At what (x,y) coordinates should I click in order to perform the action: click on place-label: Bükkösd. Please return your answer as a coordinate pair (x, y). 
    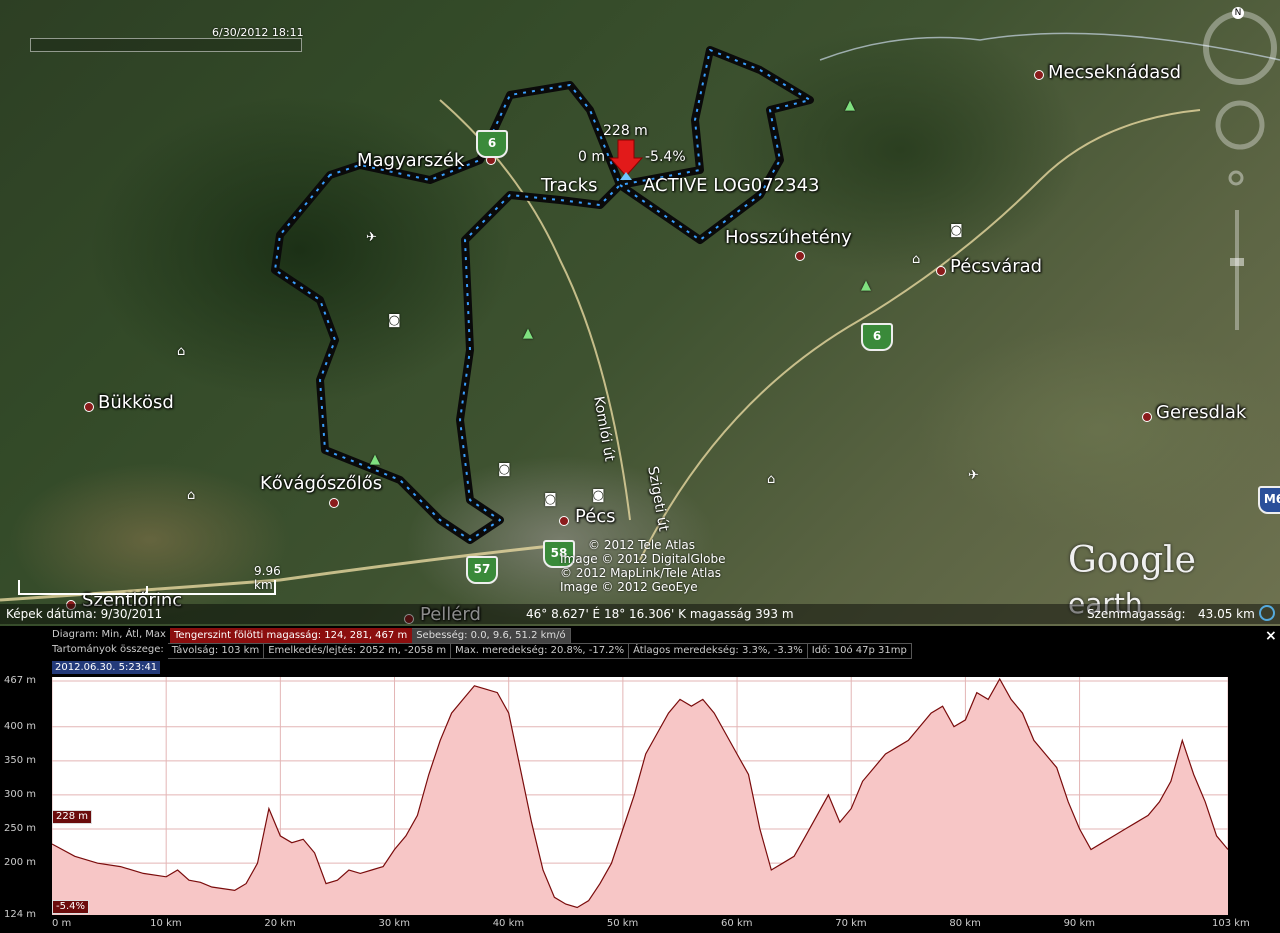
    Looking at the image, I should click on (136, 402).